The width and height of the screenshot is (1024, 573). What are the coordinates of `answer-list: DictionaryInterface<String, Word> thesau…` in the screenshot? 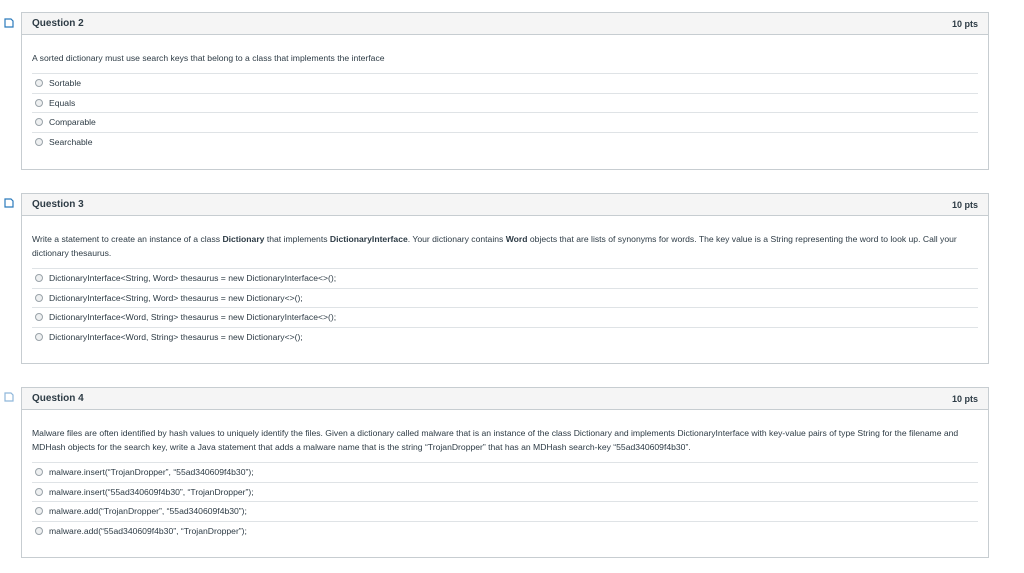 It's located at (505, 307).